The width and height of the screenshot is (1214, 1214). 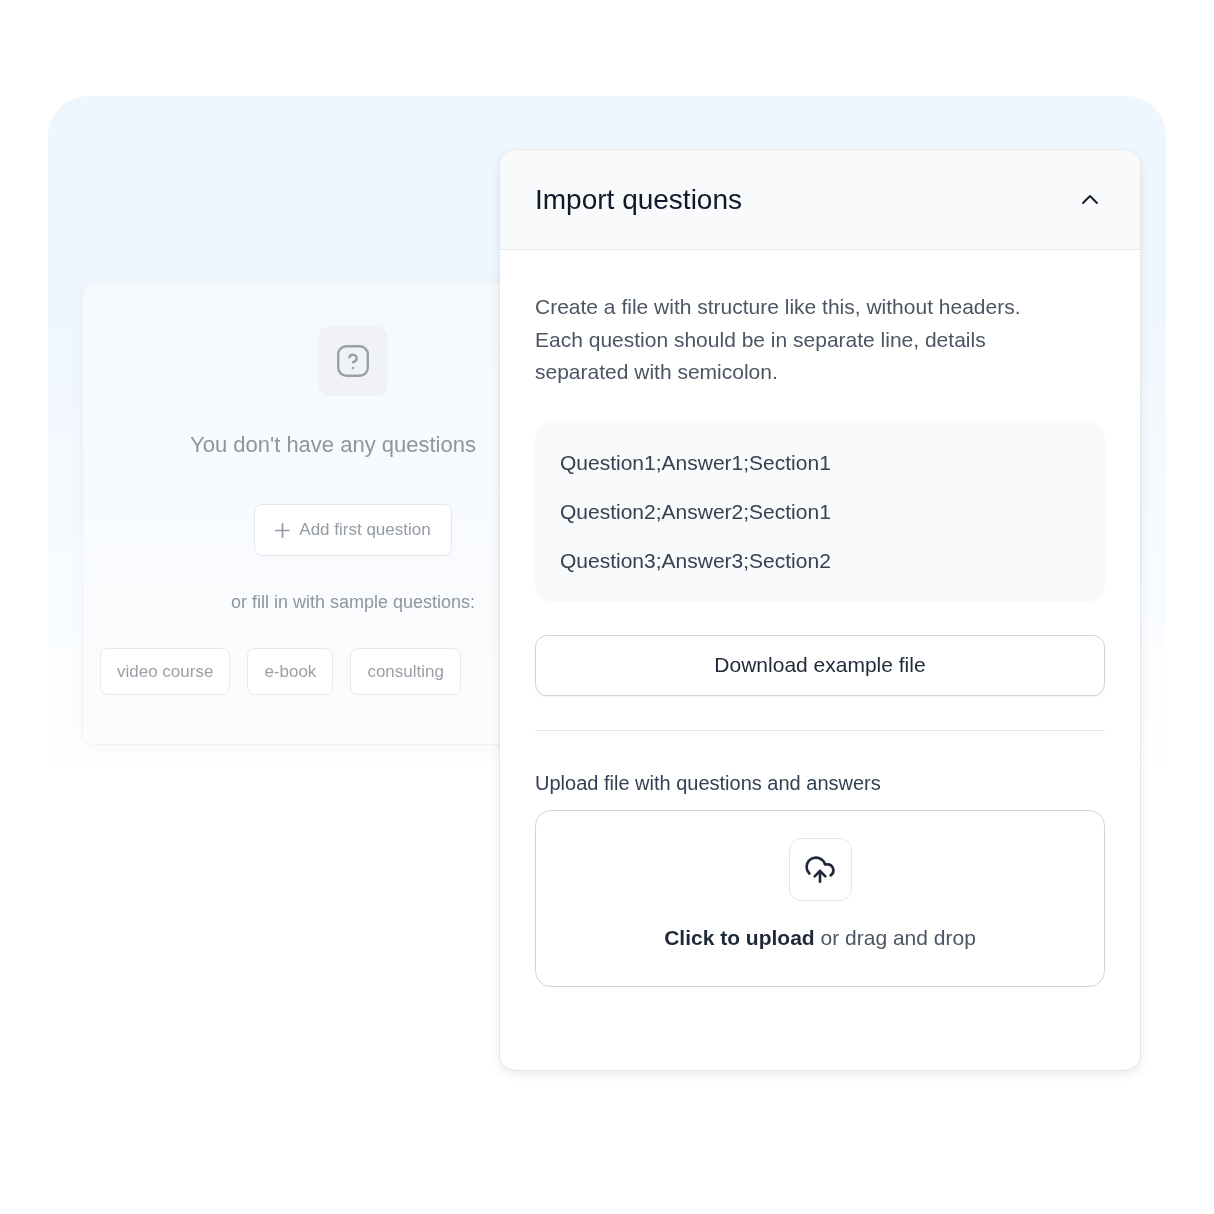 What do you see at coordinates (820, 937) in the screenshot?
I see `upload-instructions: Click to upload or drag and drop` at bounding box center [820, 937].